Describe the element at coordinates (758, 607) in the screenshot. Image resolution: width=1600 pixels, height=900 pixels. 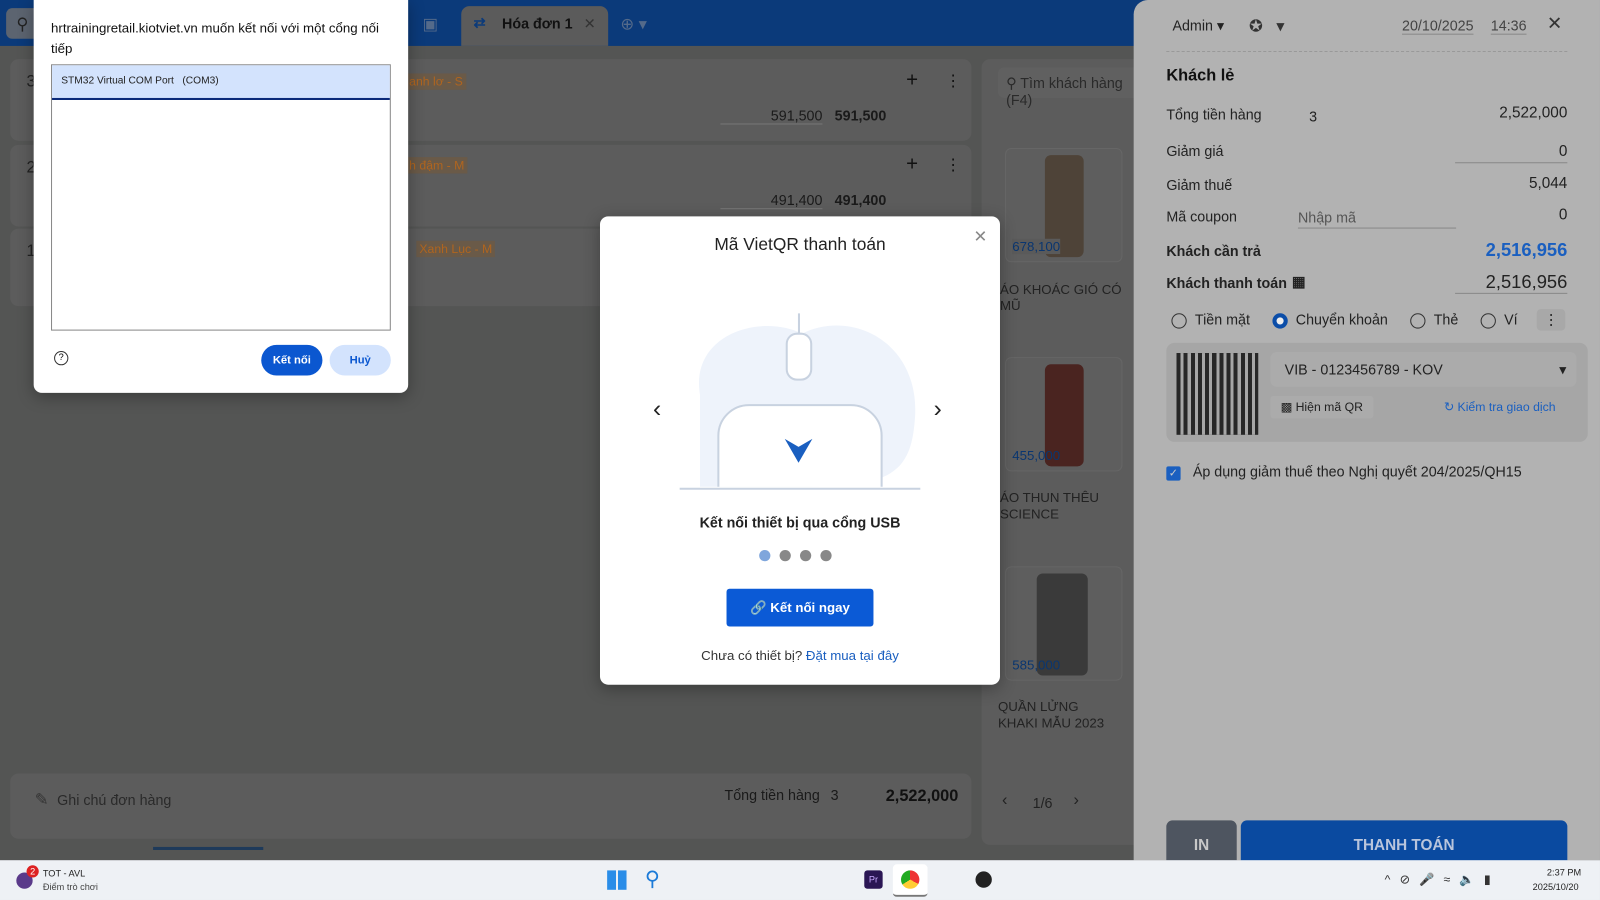
I see `link-icon: 🔗` at that location.